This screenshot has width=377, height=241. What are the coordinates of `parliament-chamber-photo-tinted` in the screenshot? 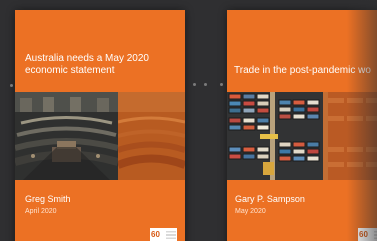 It's located at (151, 136).